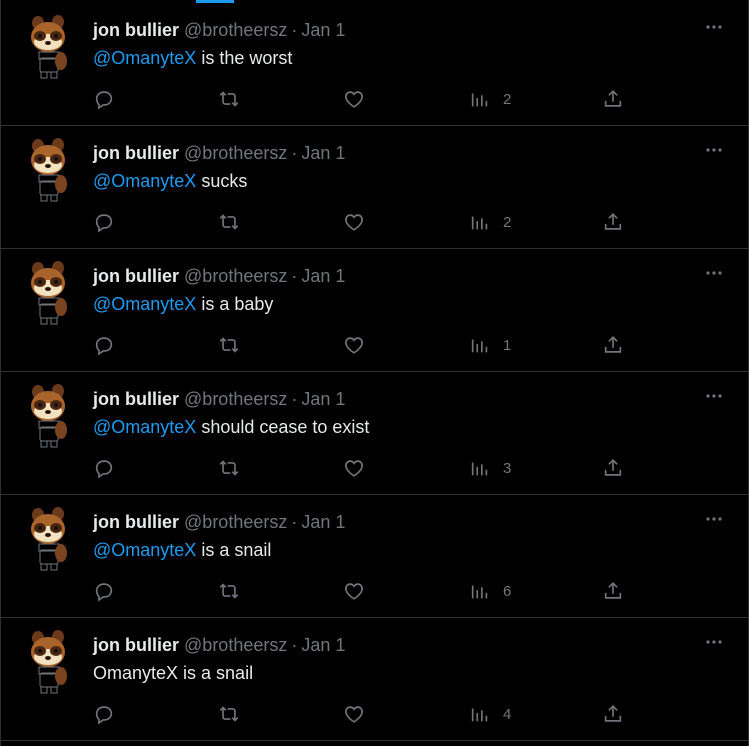 The height and width of the screenshot is (746, 749). I want to click on tweet-header: jon bullier @brotheersz · Jan 1, so click(219, 399).